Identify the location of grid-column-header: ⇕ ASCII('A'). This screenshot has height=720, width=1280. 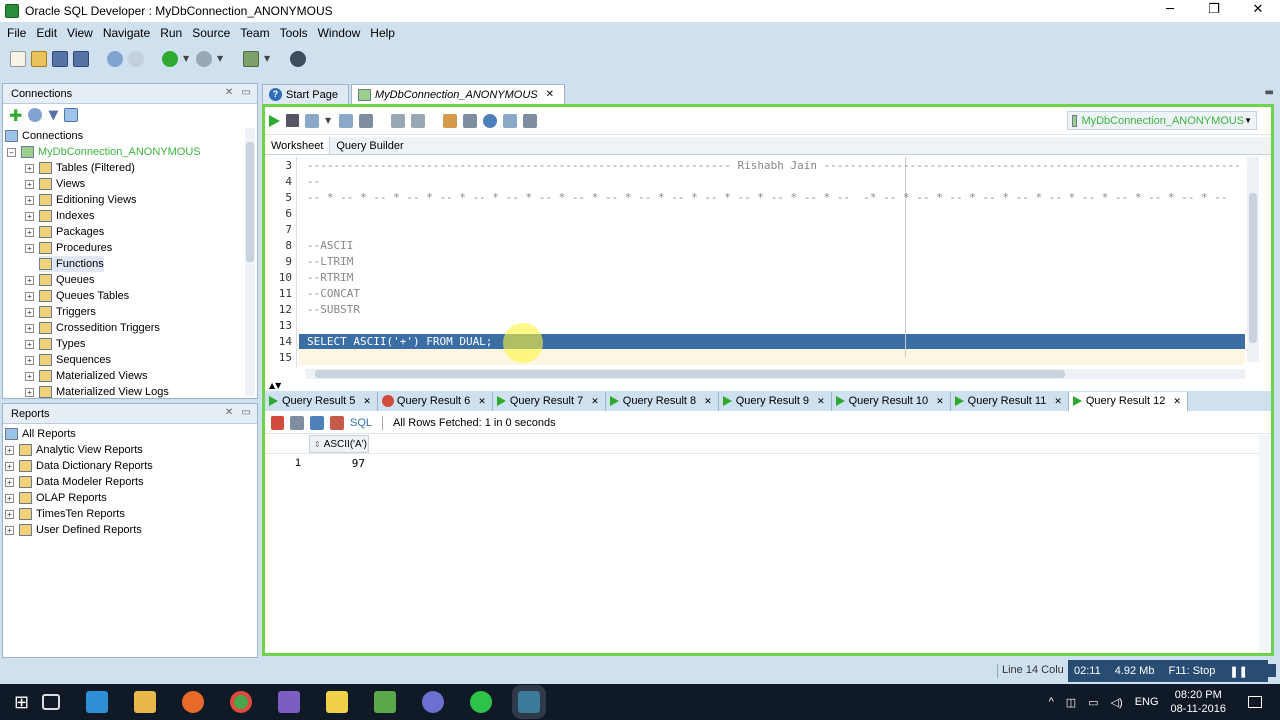
(339, 444).